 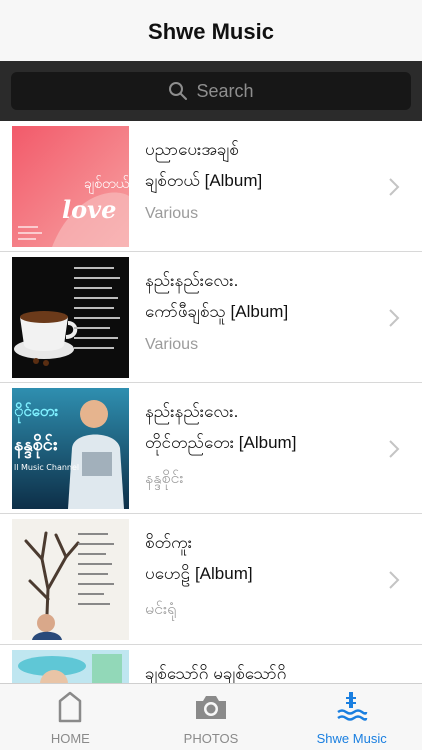 What do you see at coordinates (164, 478) in the screenshot?
I see `album-artist: နန္ဒစိုင်း` at bounding box center [164, 478].